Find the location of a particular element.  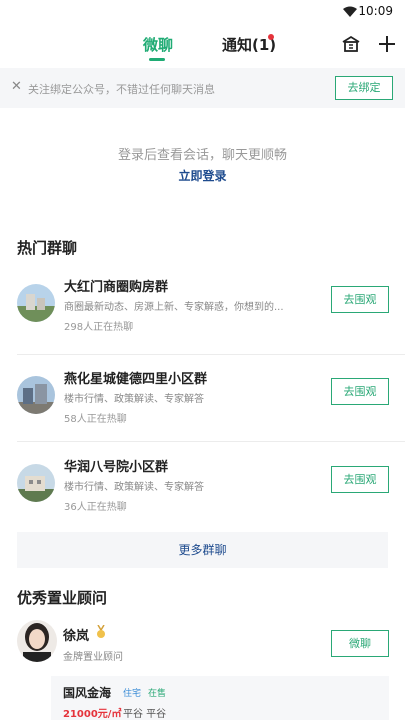

group-item: 华润八号院小区群 楼市行情、政策解读、专家解答 36人正在热聊 去围观 is located at coordinates (203, 493).